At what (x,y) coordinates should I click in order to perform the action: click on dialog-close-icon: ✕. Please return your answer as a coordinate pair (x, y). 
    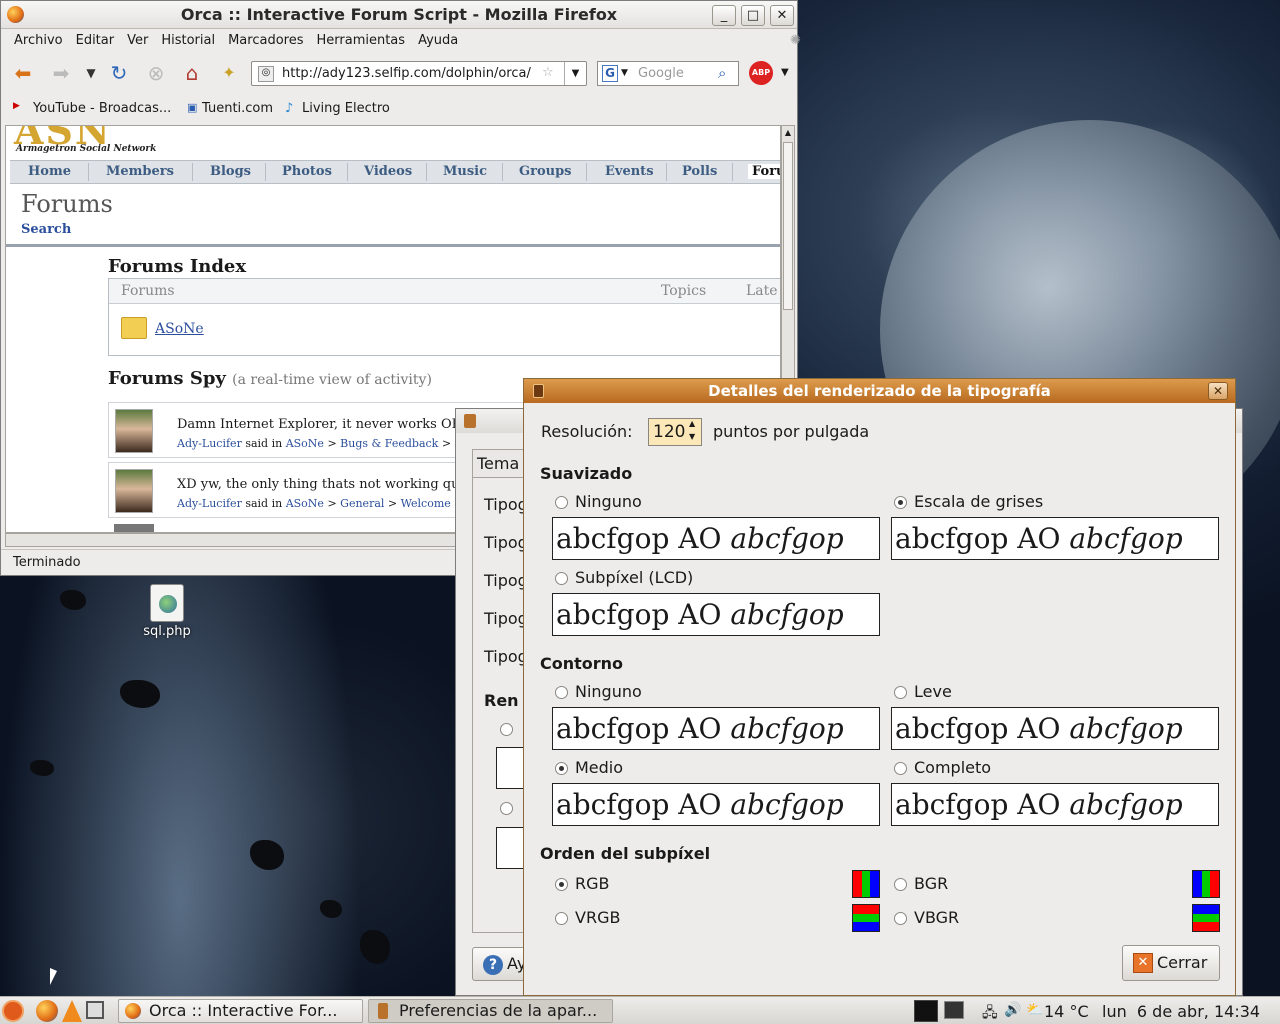
    Looking at the image, I should click on (1218, 391).